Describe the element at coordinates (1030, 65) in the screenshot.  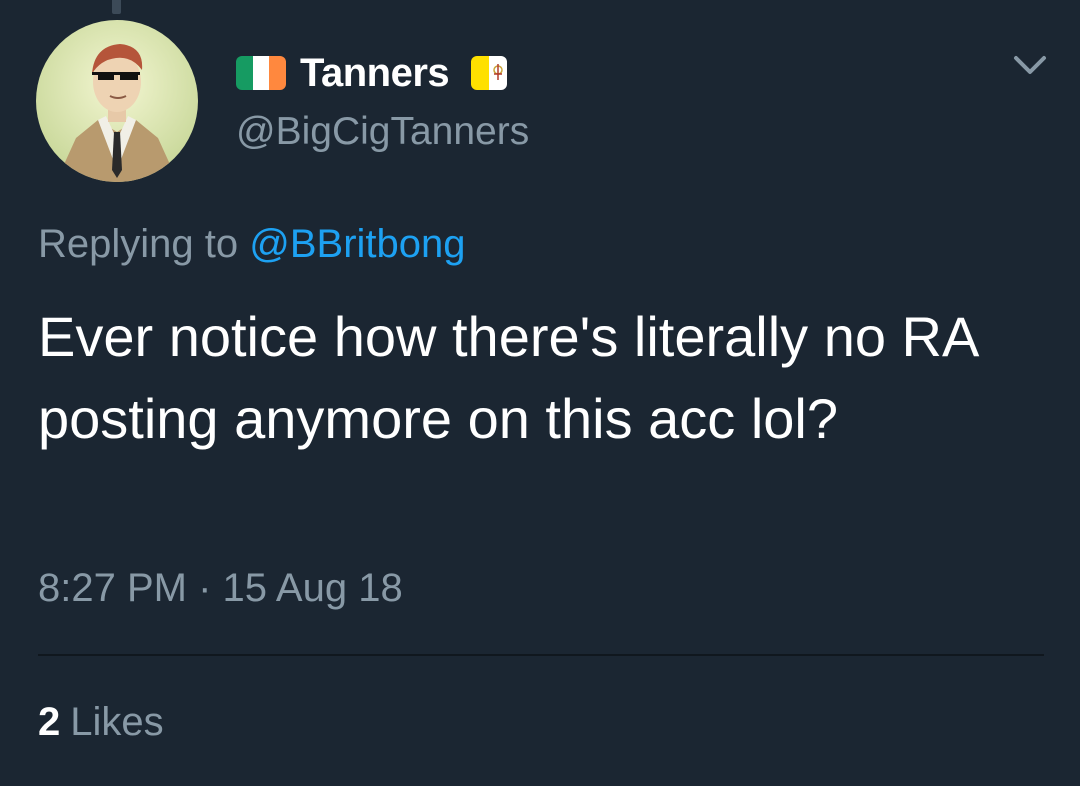
I see `chevron-down-icon` at that location.